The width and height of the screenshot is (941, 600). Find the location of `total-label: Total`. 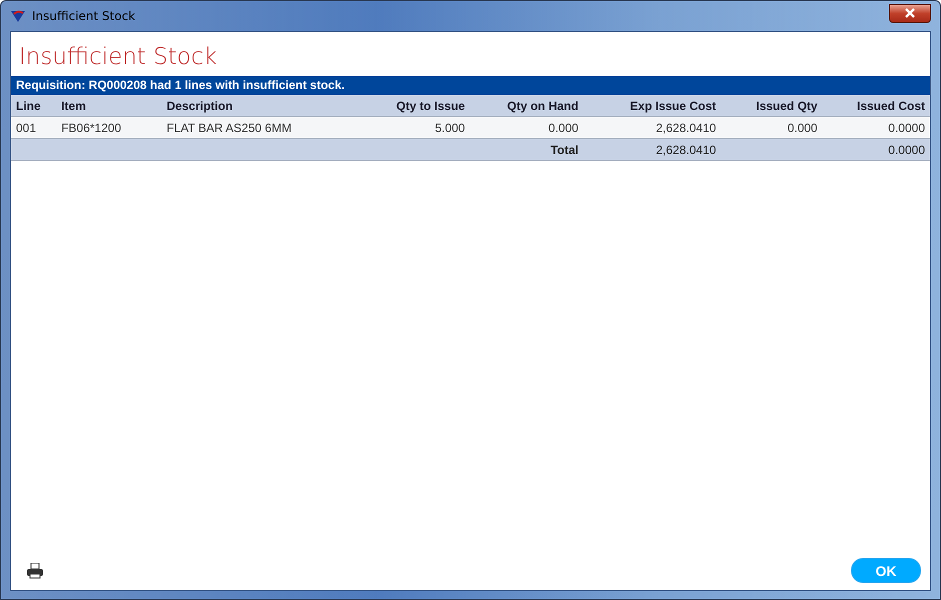

total-label: Total is located at coordinates (527, 149).